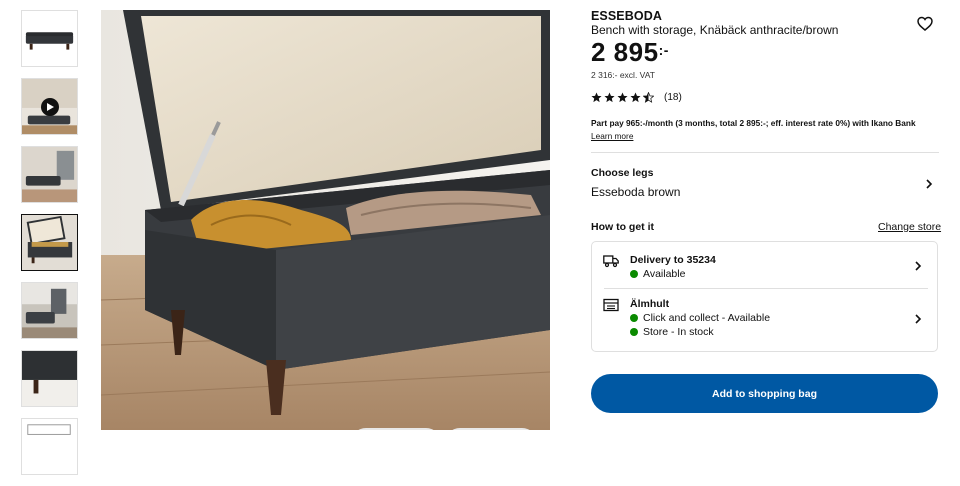 The image size is (960, 486). Describe the element at coordinates (635, 192) in the screenshot. I see `legs-value: Esseboda brown` at that location.